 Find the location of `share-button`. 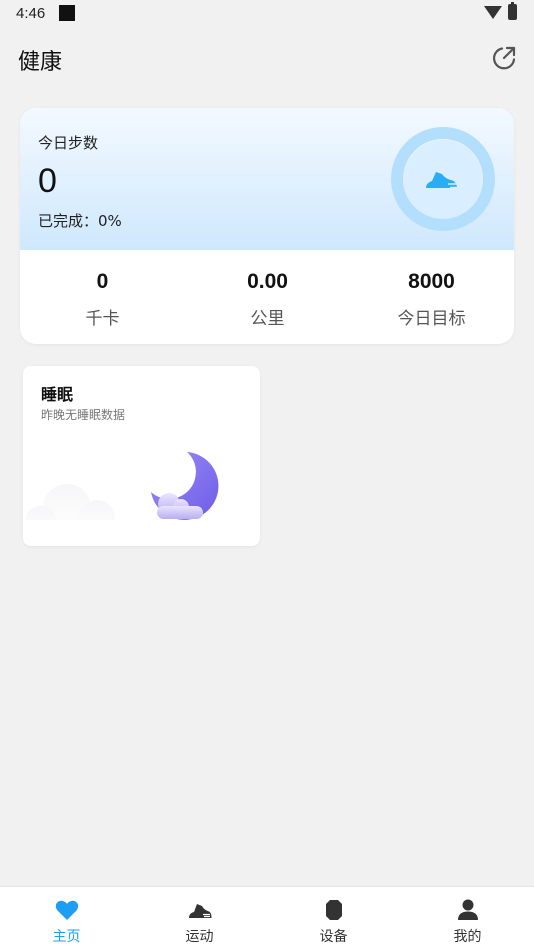

share-button is located at coordinates (504, 58).